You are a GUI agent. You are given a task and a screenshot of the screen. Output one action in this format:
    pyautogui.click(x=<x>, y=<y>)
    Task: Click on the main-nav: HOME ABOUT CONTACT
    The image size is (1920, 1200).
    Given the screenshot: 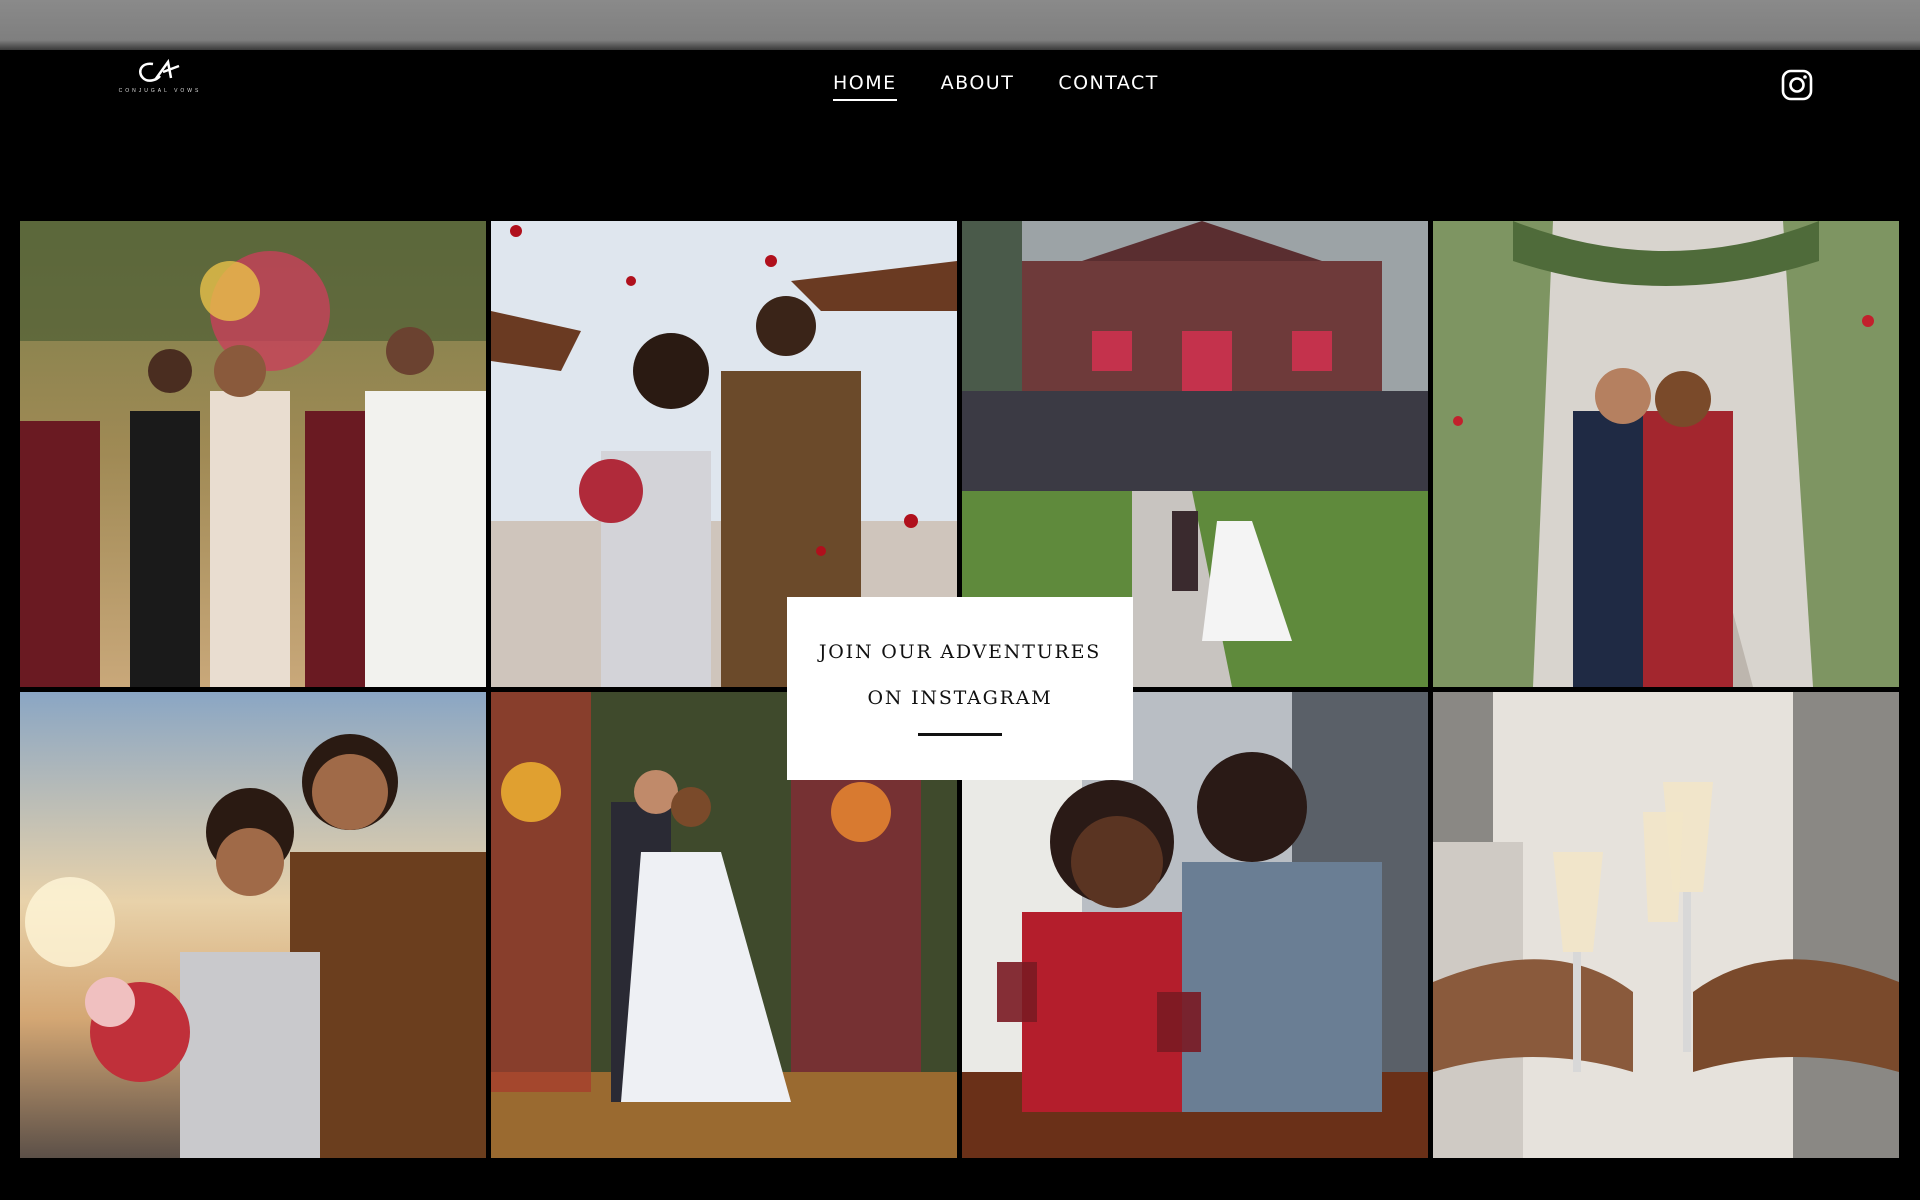 What is the action you would take?
    pyautogui.click(x=996, y=86)
    